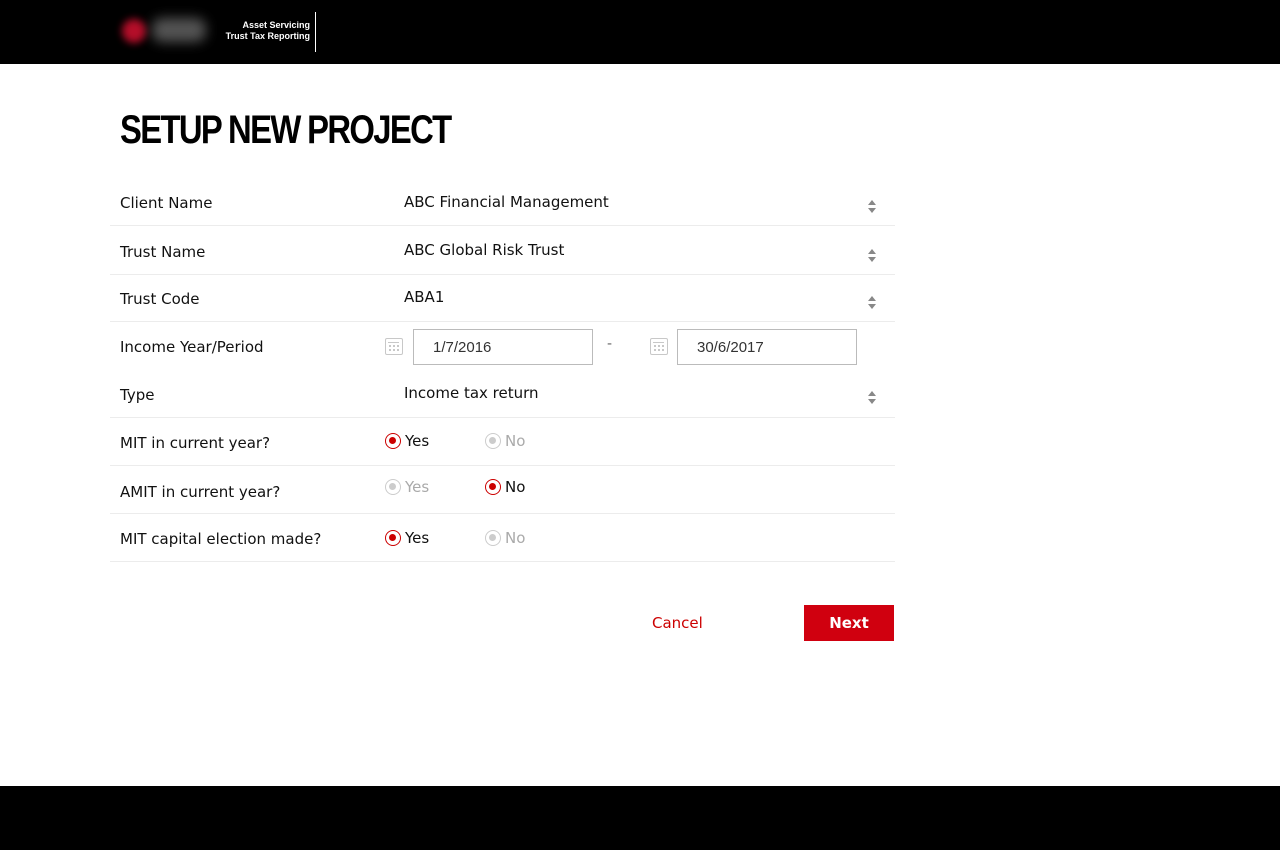 Image resolution: width=1280 pixels, height=850 pixels. I want to click on client-name-row: Client Name ABC Financial Management, so click(502, 202).